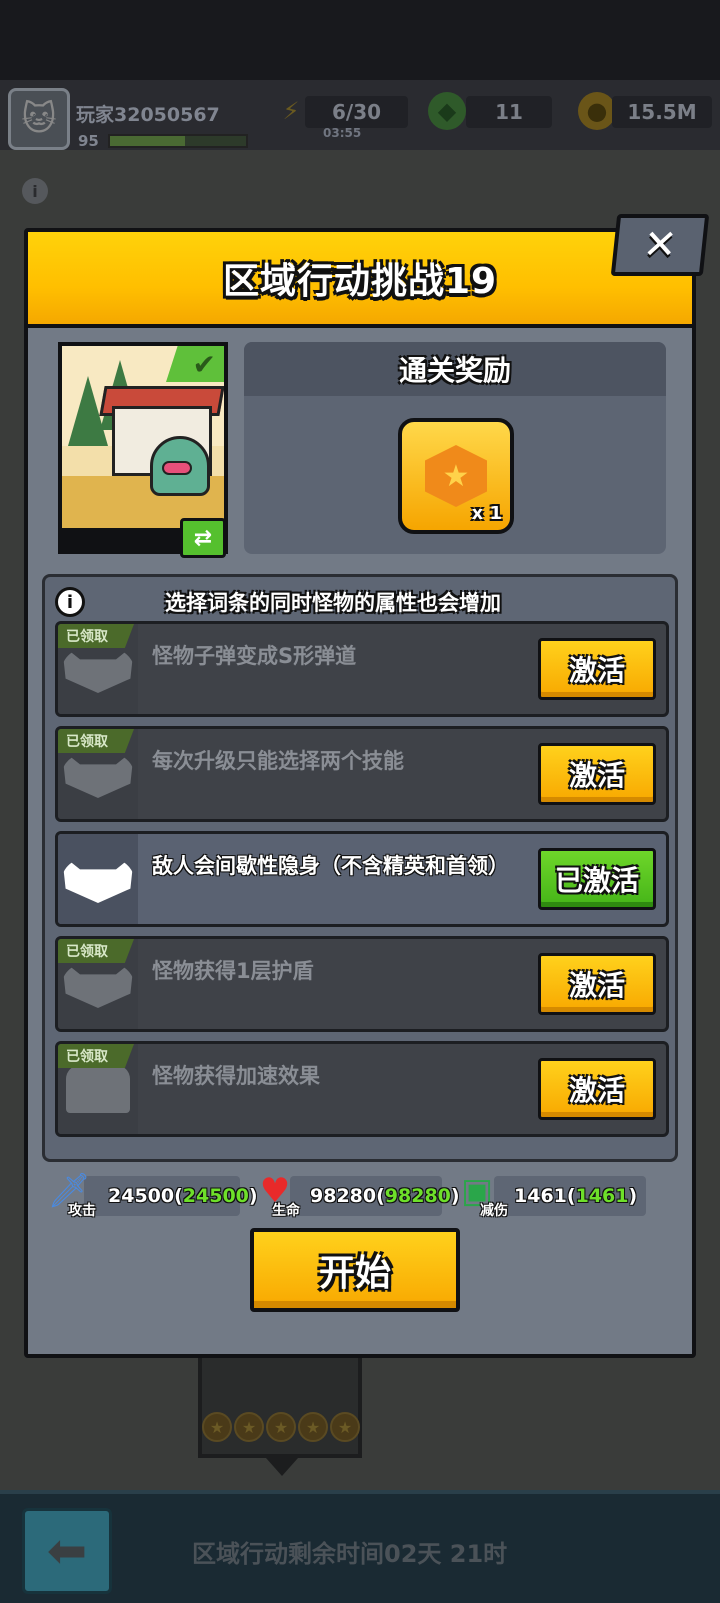  I want to click on arrow-left-icon: ⬅, so click(67, 1551).